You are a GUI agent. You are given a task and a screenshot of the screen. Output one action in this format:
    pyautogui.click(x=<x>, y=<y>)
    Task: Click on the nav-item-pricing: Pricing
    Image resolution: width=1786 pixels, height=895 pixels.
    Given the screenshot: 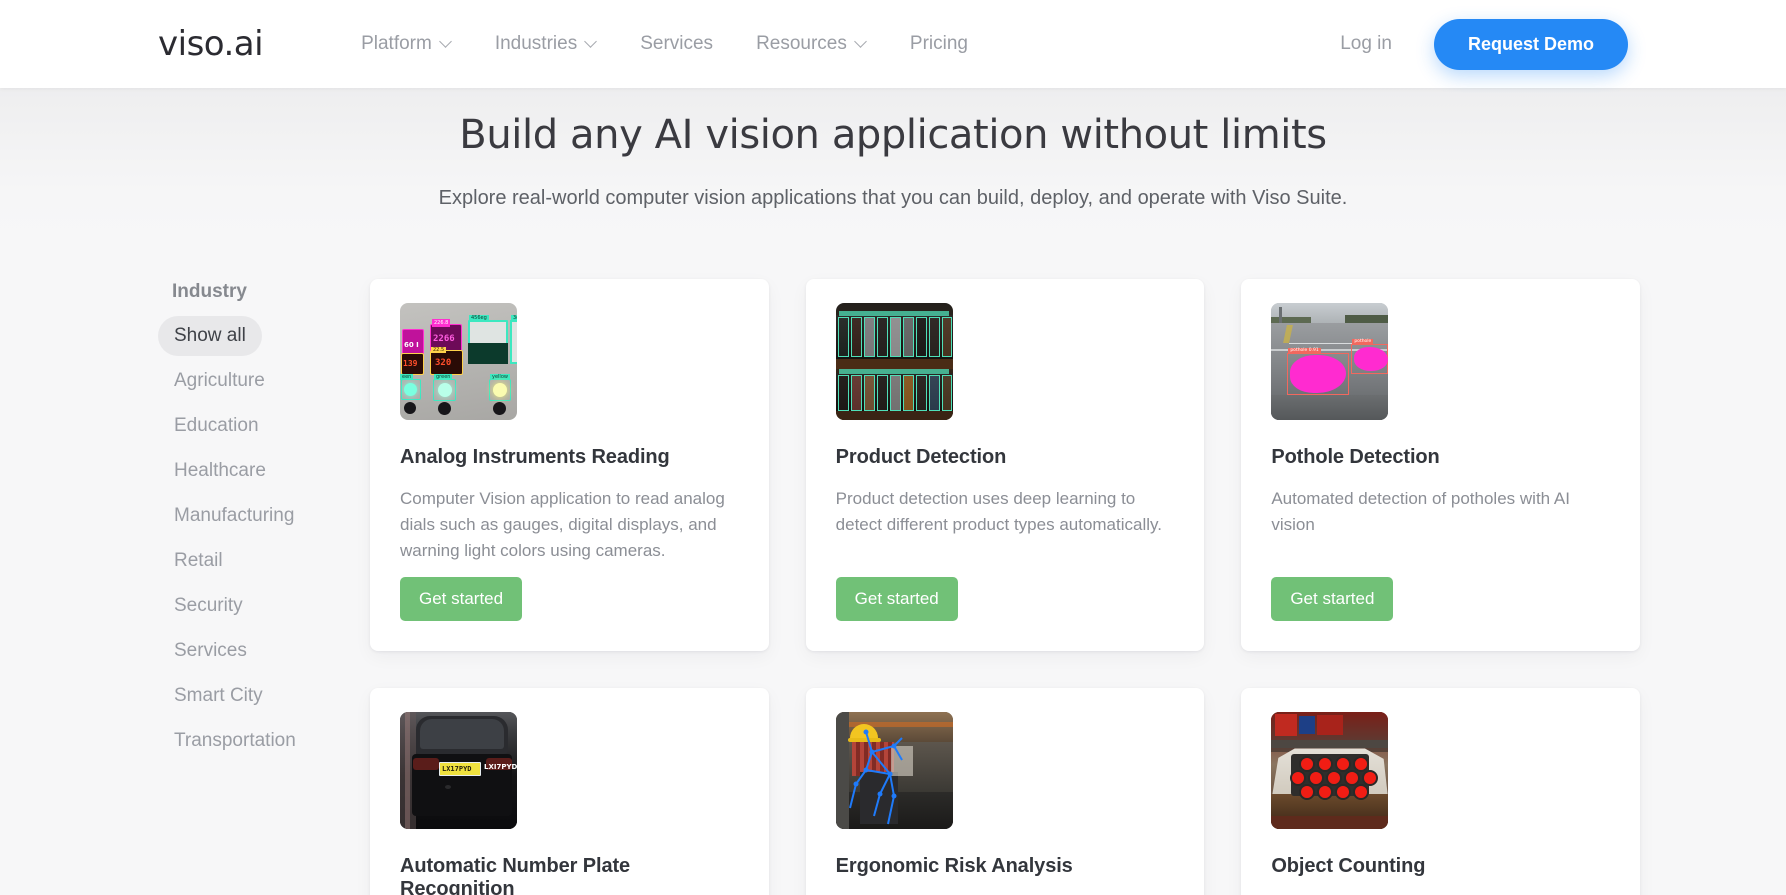 What is the action you would take?
    pyautogui.click(x=939, y=44)
    